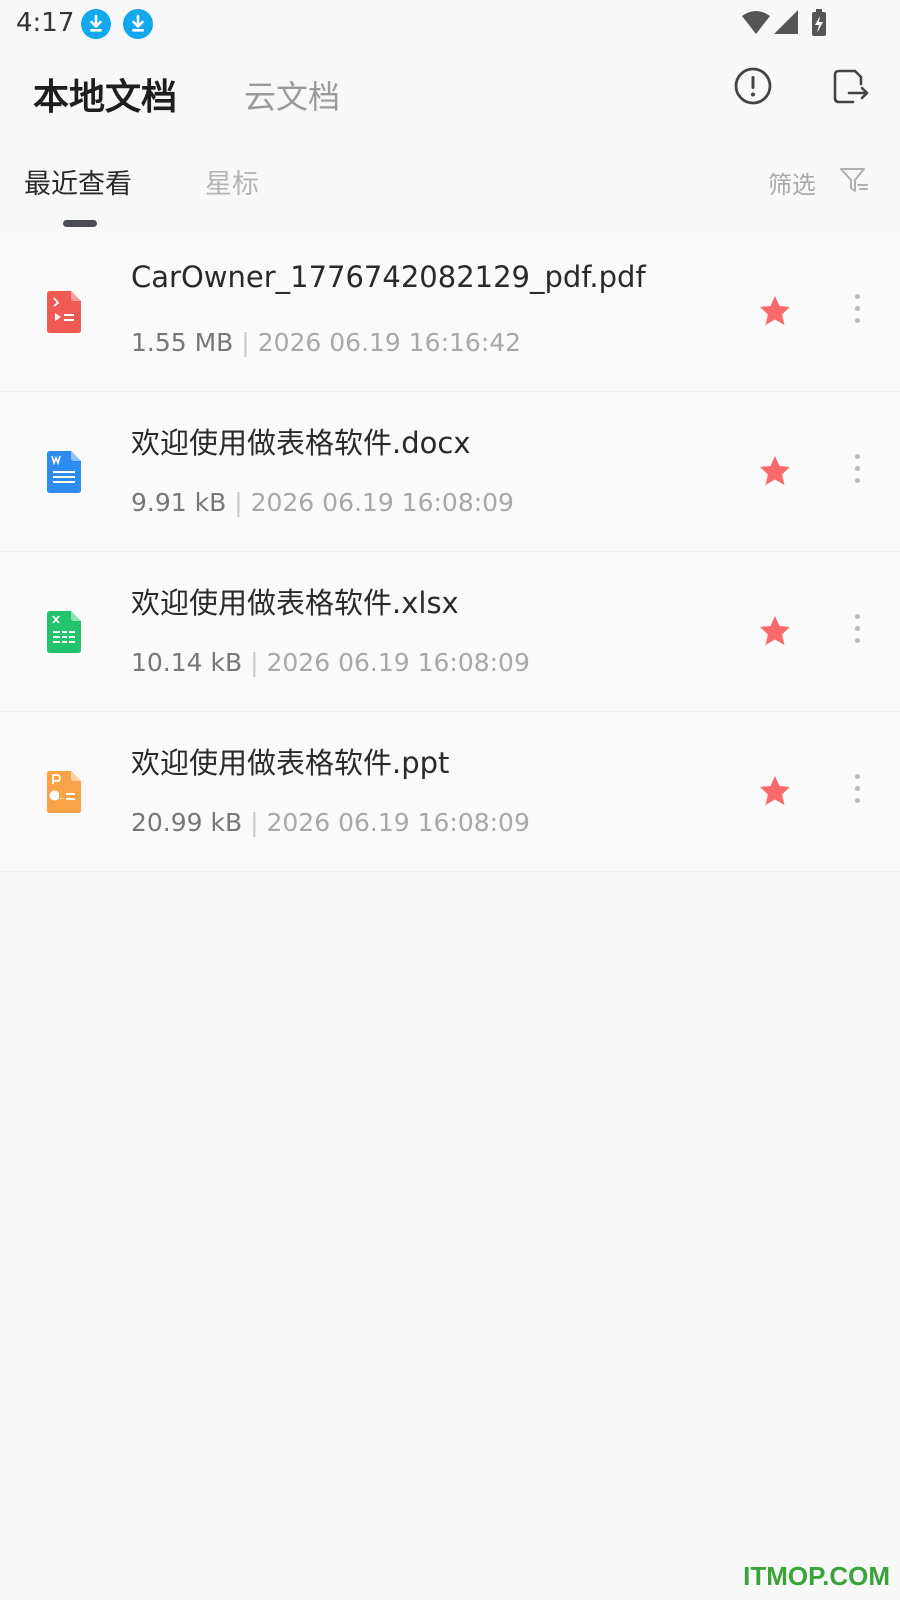  What do you see at coordinates (187, 822) in the screenshot?
I see `file-size: 20.99 kB` at bounding box center [187, 822].